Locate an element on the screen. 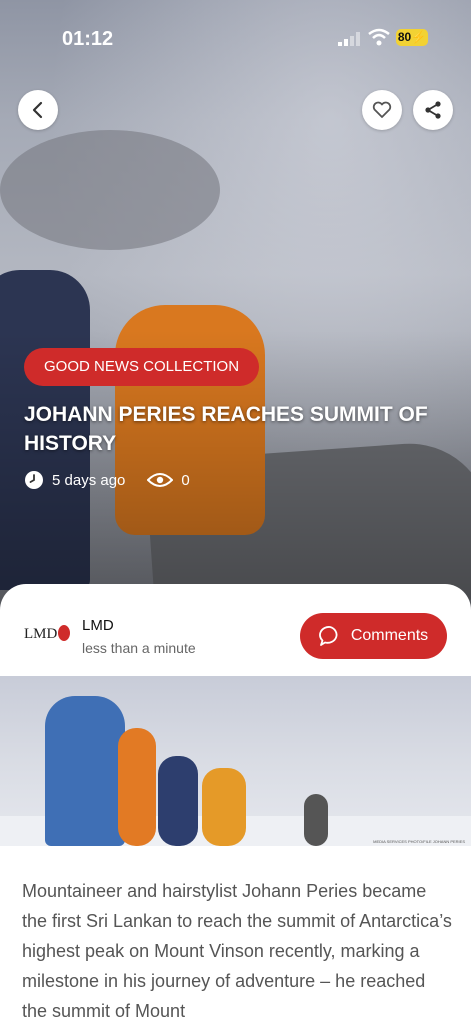 This screenshot has width=471, height=1026. view-count: 0 is located at coordinates (185, 480).